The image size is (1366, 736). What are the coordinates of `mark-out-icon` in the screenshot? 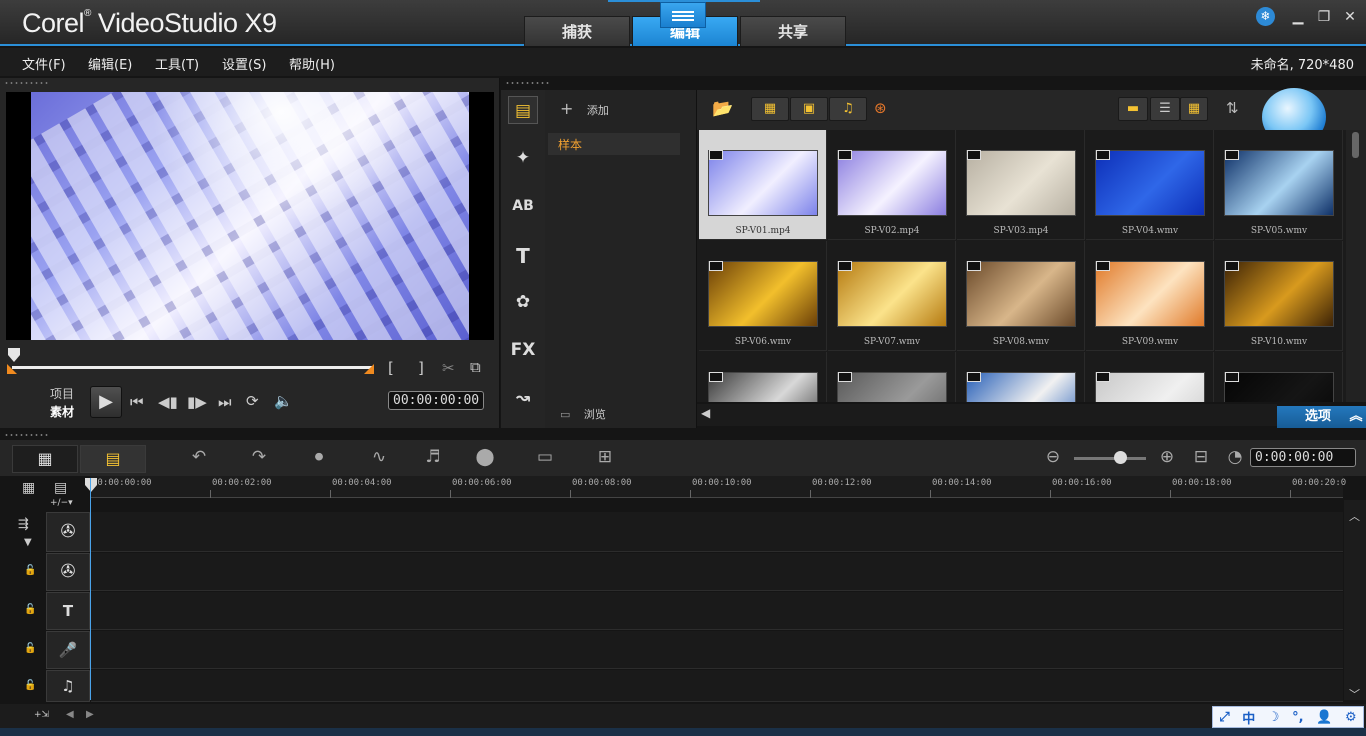 It's located at (369, 369).